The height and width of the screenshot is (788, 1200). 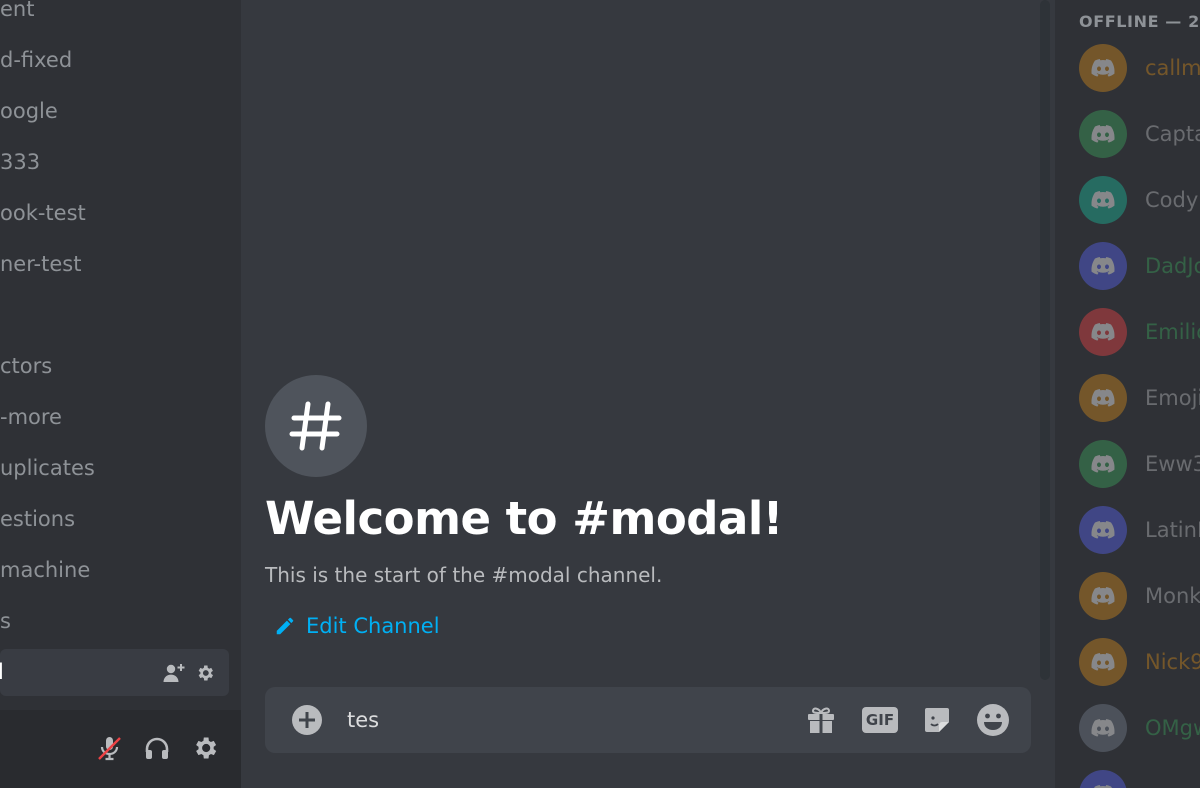 I want to click on welcome-subtitle: This is the start of the #modal channel., so click(x=464, y=575).